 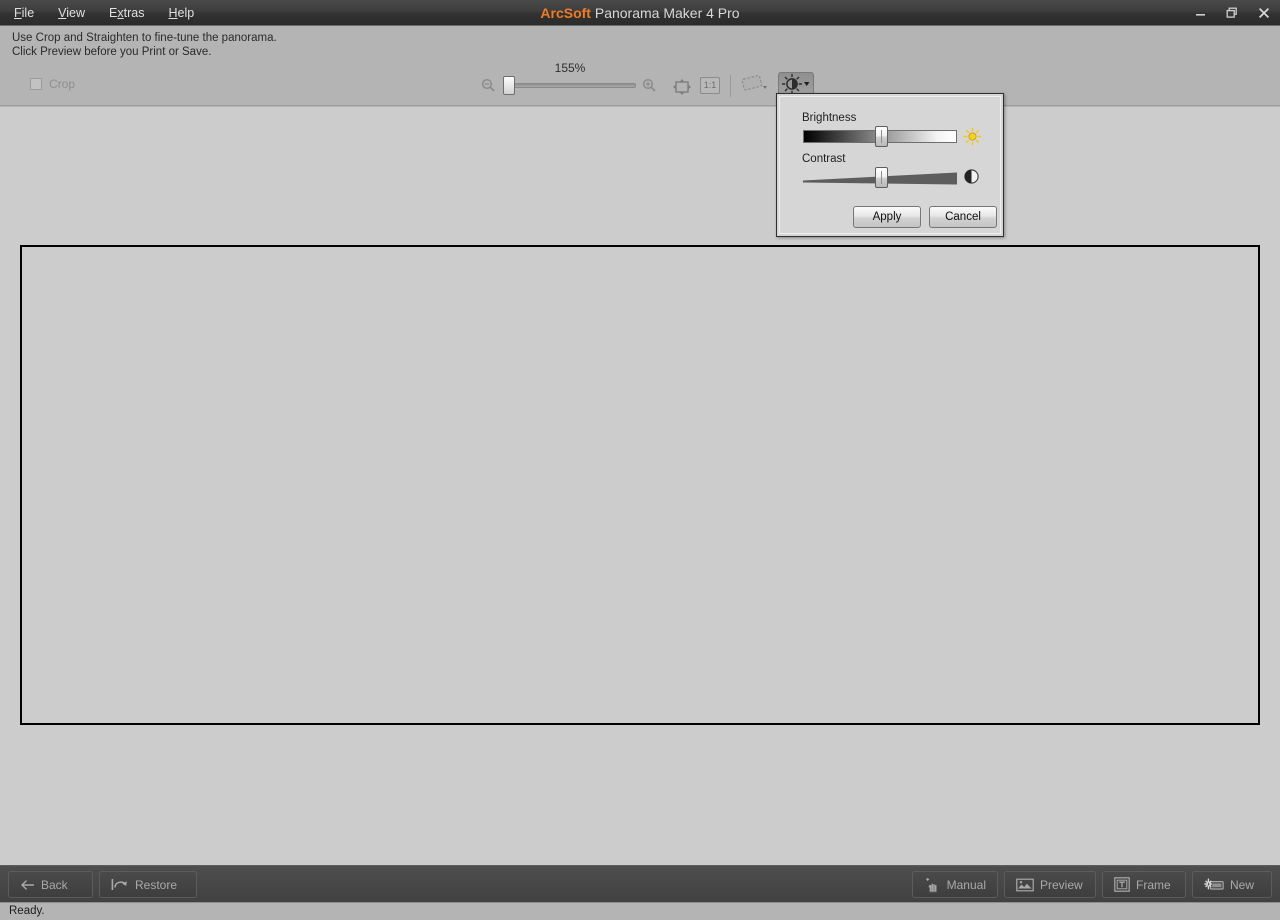 I want to click on menu-extras-label: tras, so click(x=134, y=13).